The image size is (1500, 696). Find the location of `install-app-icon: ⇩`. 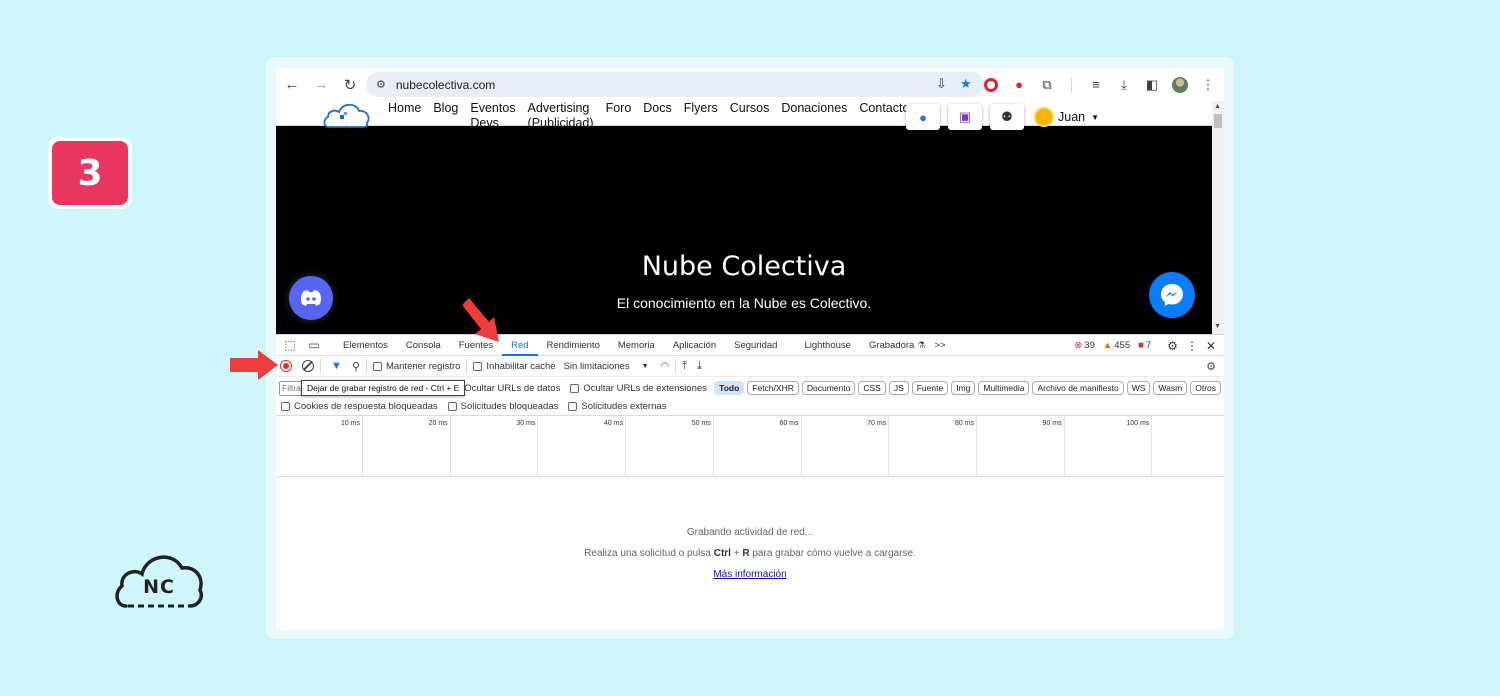

install-app-icon: ⇩ is located at coordinates (941, 84).